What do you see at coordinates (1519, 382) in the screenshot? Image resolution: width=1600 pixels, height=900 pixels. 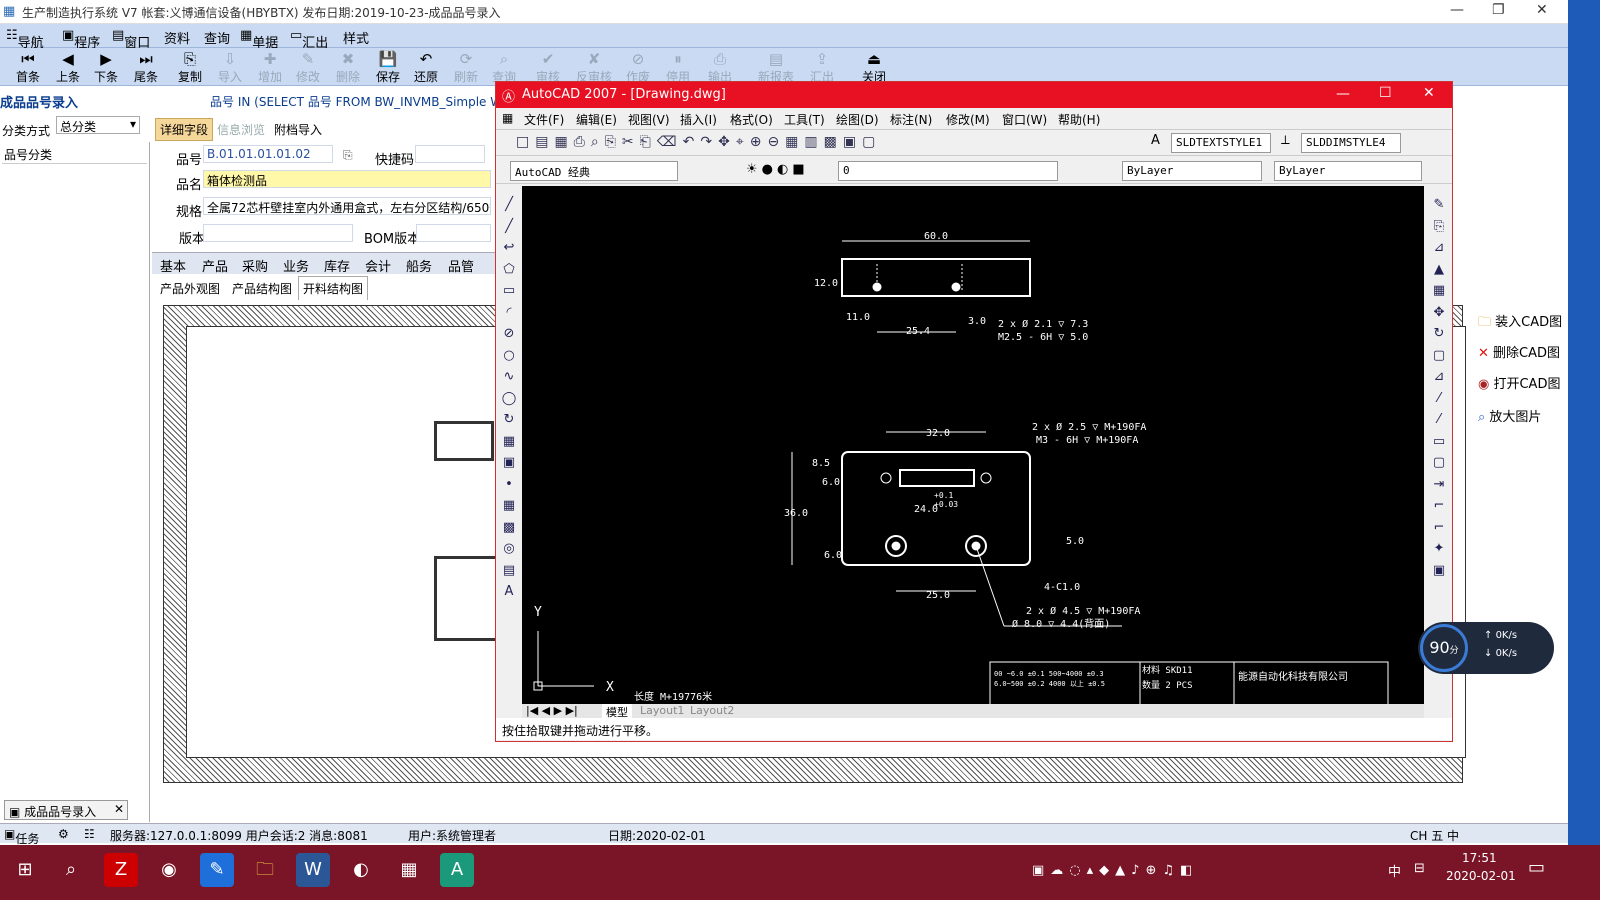 I see `open-cad-button: ◉ 打开CAD图` at bounding box center [1519, 382].